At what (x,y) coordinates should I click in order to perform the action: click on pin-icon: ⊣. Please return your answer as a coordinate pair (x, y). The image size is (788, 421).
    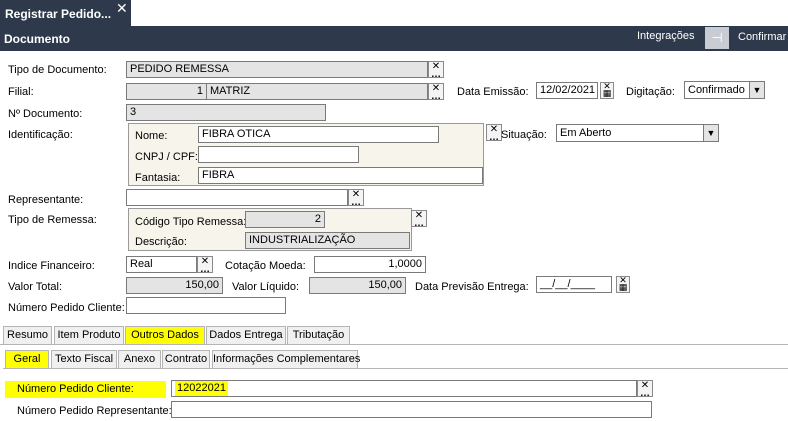
    Looking at the image, I should click on (717, 38).